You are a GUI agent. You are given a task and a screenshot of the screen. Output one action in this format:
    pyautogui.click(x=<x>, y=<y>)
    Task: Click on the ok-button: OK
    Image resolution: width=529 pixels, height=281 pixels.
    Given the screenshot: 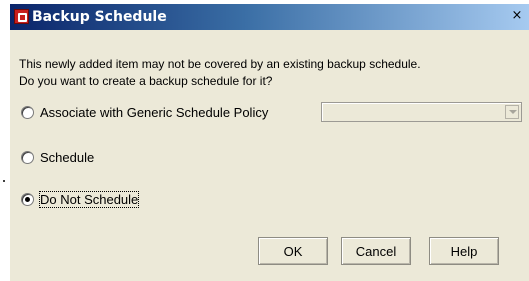 What is the action you would take?
    pyautogui.click(x=293, y=251)
    